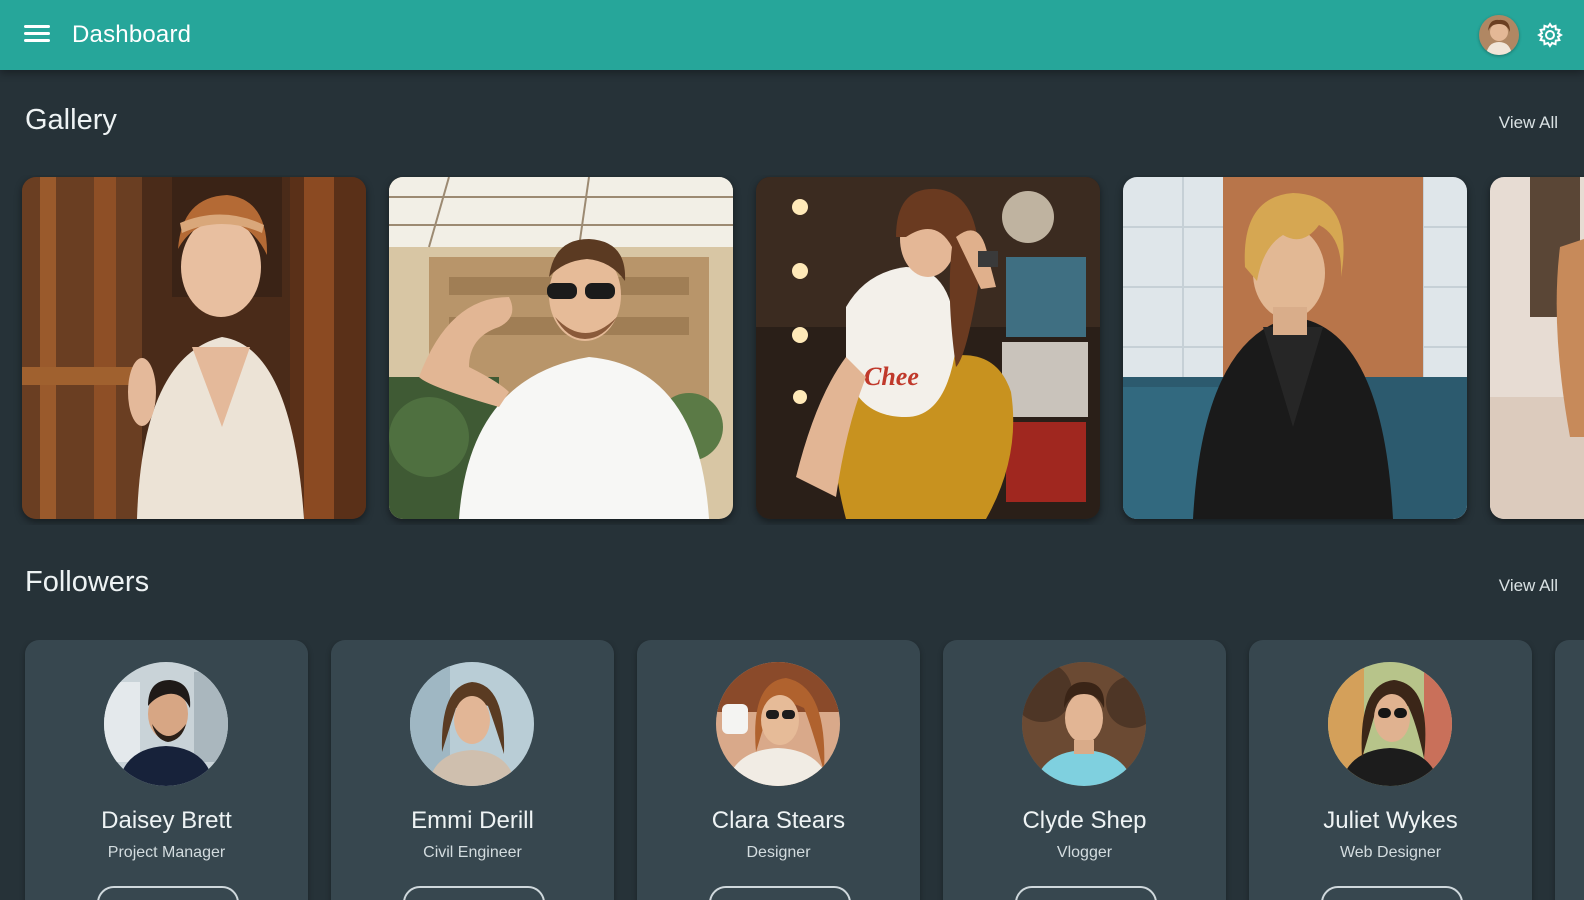 Image resolution: width=1584 pixels, height=900 pixels. I want to click on follower-role: Vlogger, so click(1084, 852).